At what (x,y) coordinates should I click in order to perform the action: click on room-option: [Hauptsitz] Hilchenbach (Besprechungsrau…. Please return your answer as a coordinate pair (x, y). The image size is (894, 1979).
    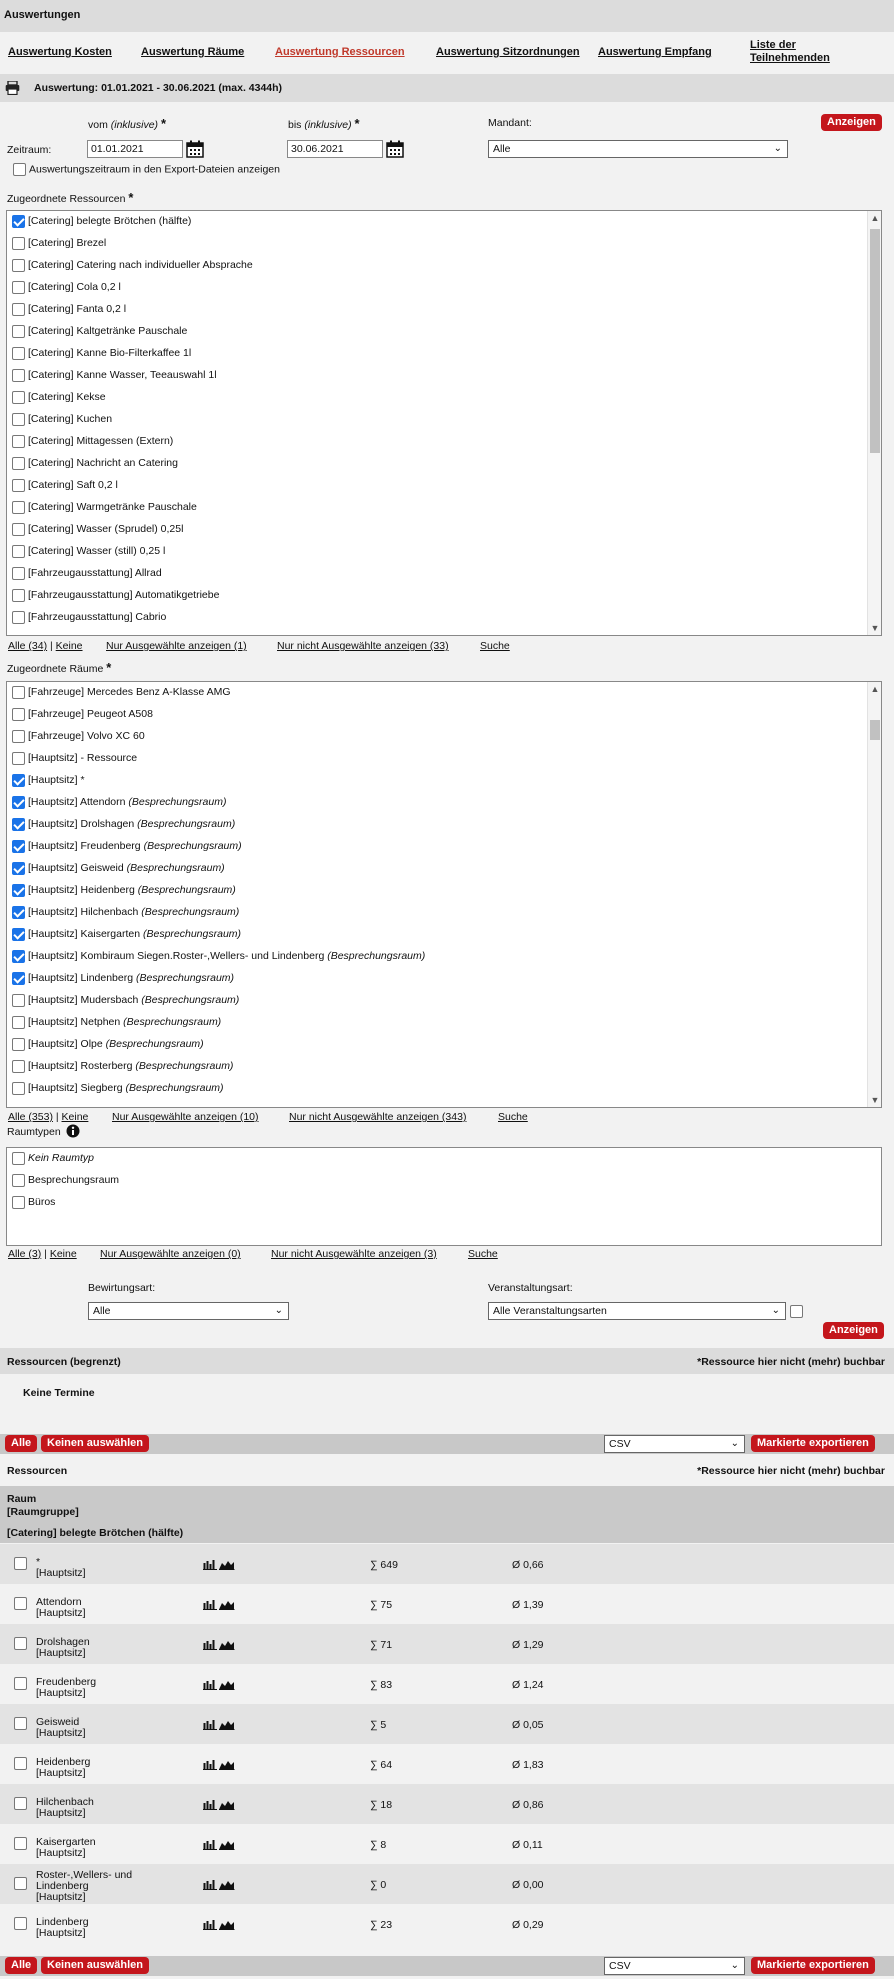
    Looking at the image, I should click on (125, 912).